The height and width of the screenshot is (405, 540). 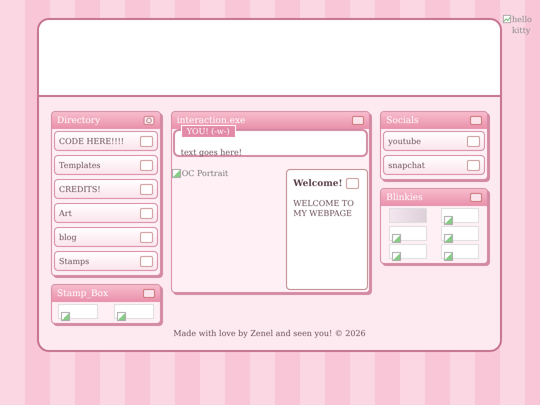 I want to click on footer-text: Made with love by Zenel and seen you! © 2026, so click(x=269, y=334).